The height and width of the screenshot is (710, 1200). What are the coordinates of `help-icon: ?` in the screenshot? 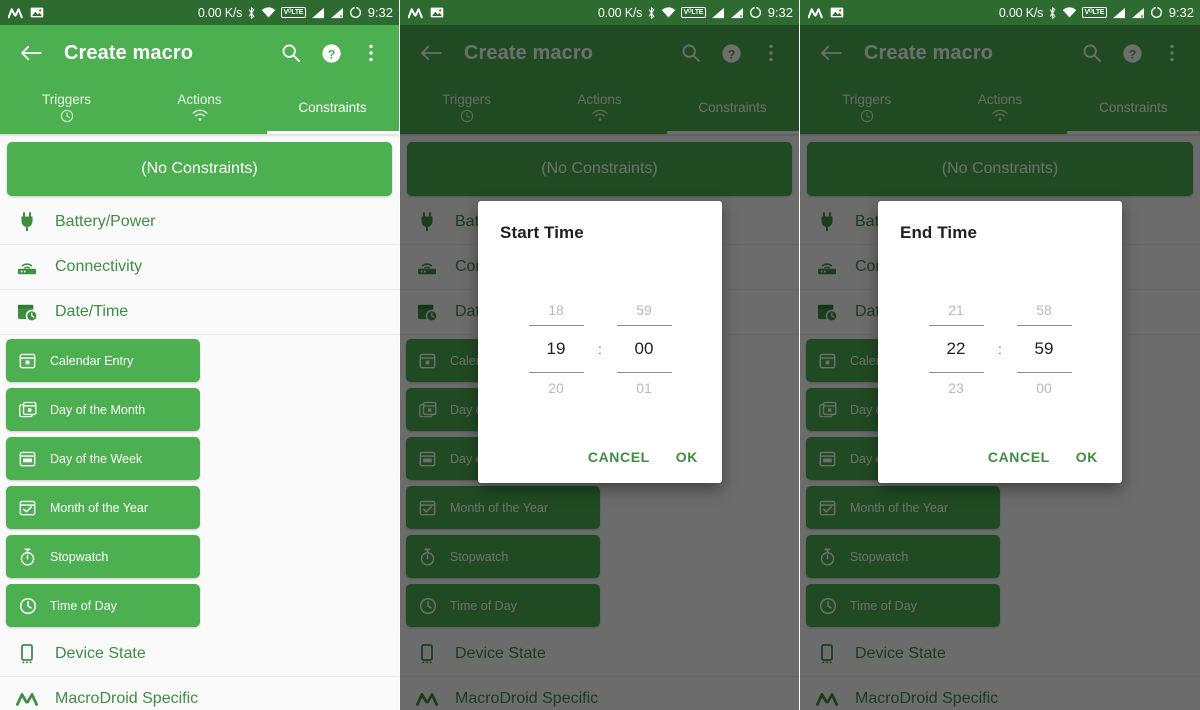 It's located at (331, 53).